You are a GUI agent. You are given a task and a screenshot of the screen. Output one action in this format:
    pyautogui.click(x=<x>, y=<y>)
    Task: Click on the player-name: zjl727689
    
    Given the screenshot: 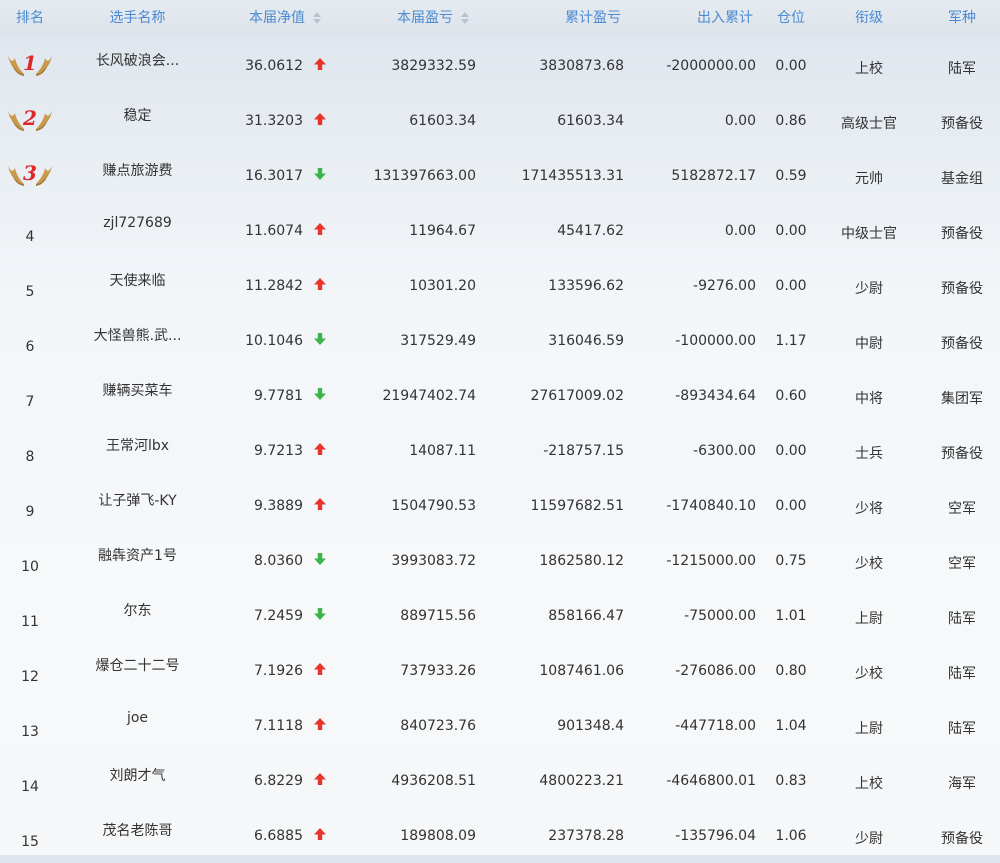 What is the action you would take?
    pyautogui.click(x=137, y=223)
    